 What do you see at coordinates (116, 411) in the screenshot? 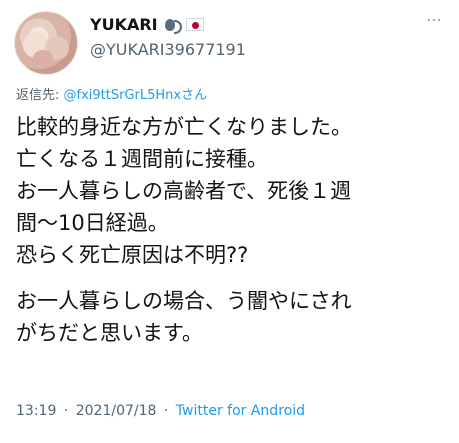
I see `tweet-date: 2021/07/18` at bounding box center [116, 411].